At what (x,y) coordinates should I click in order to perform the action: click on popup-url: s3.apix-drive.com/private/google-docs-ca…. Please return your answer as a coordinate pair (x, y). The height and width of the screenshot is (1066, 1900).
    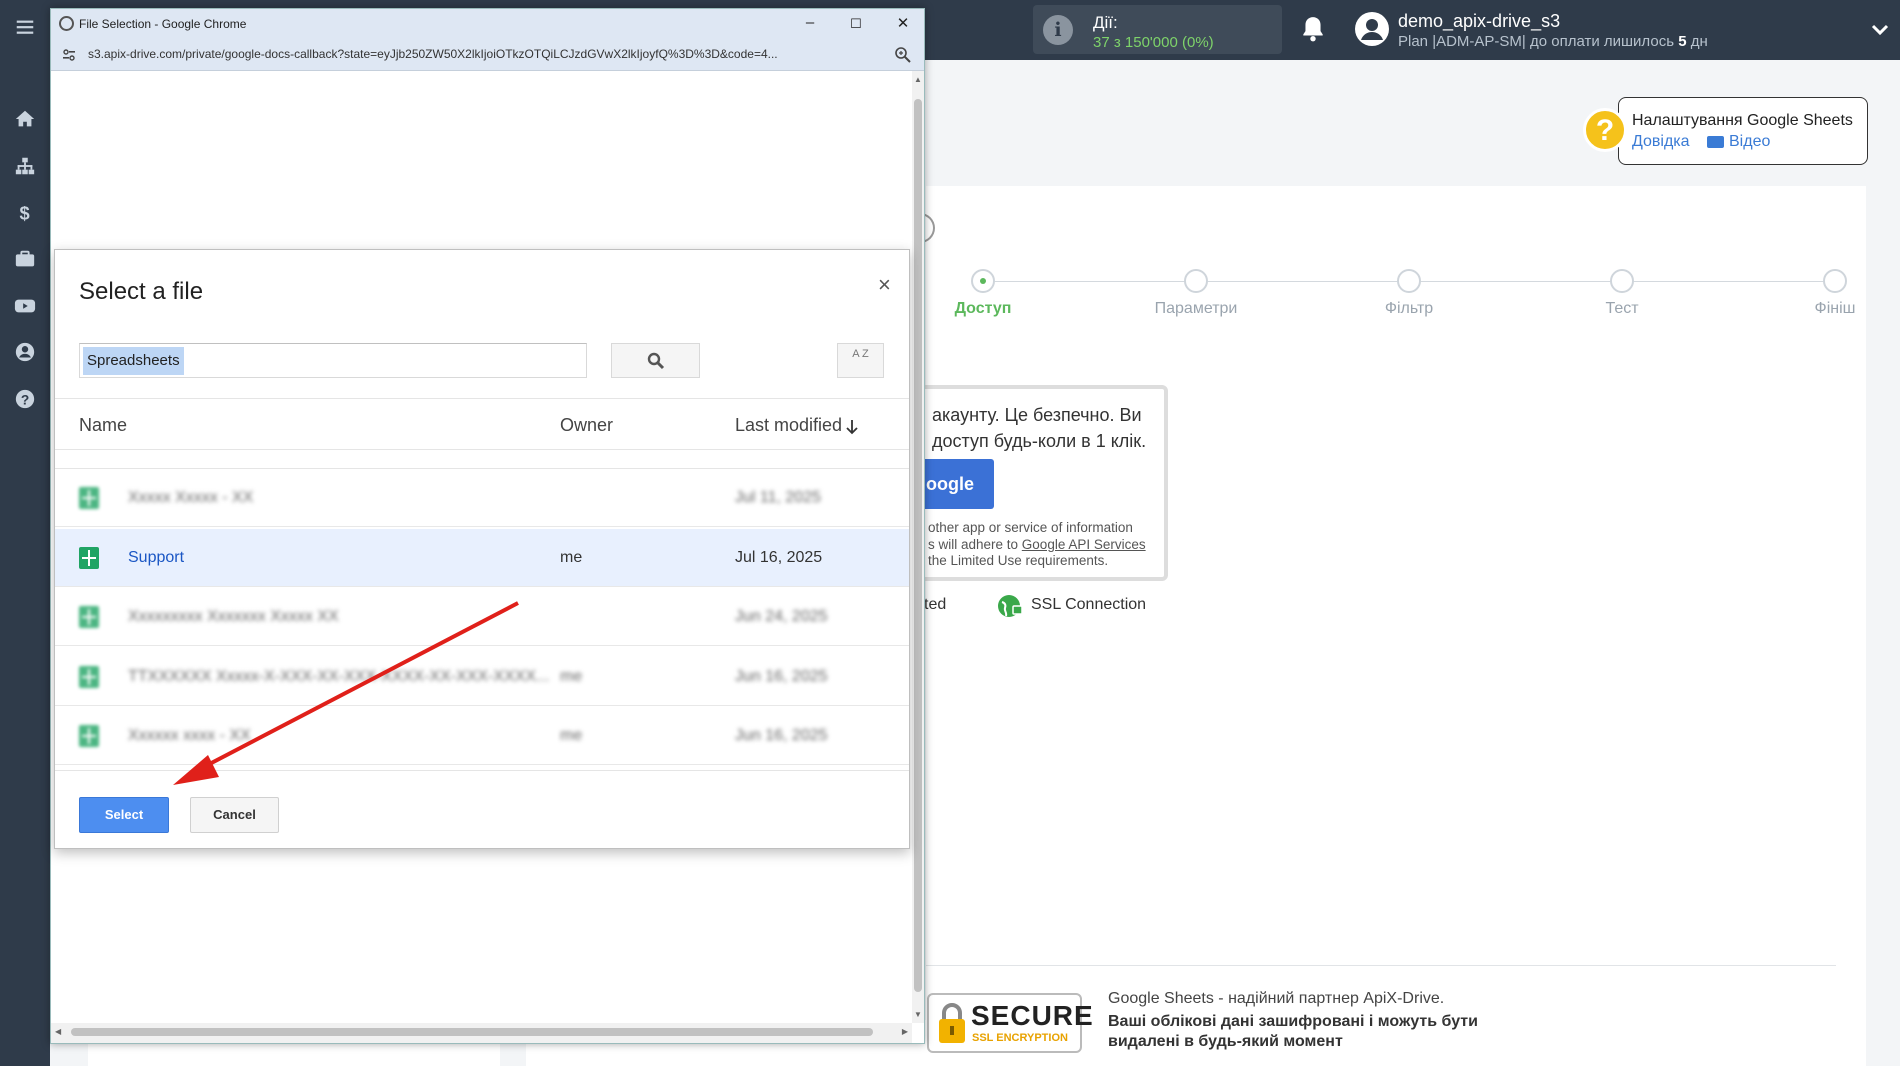
    Looking at the image, I should click on (488, 54).